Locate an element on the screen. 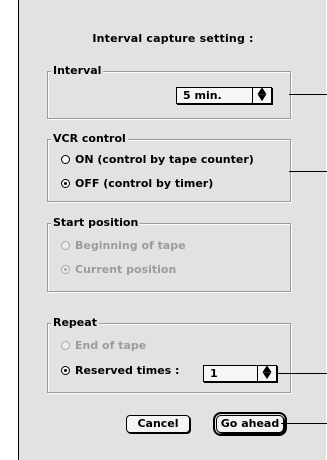 The width and height of the screenshot is (327, 460). start-position-label: Start position is located at coordinates (96, 223).